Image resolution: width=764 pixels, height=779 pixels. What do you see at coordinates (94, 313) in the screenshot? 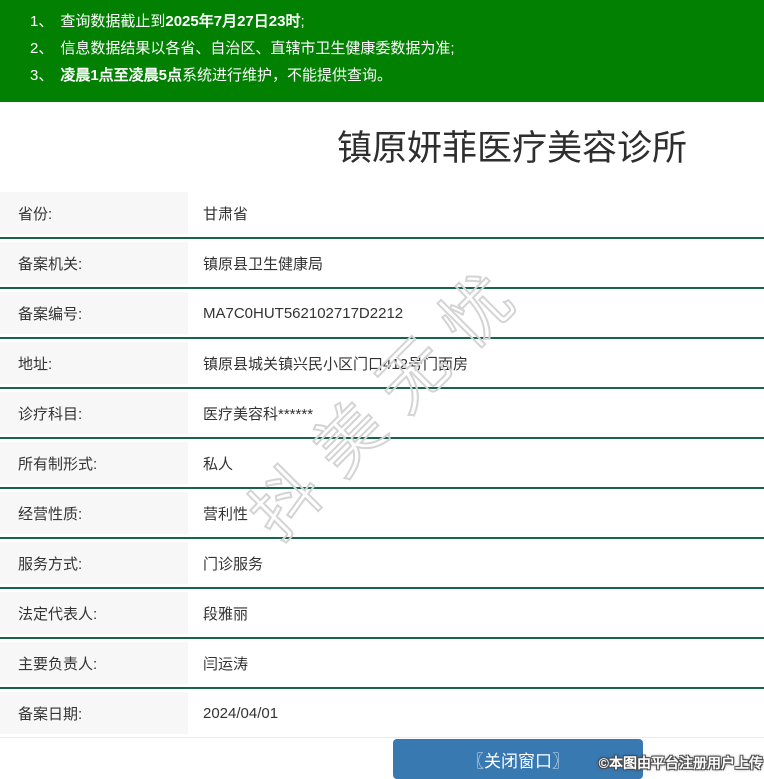
I see `row-label: 备案编号:` at bounding box center [94, 313].